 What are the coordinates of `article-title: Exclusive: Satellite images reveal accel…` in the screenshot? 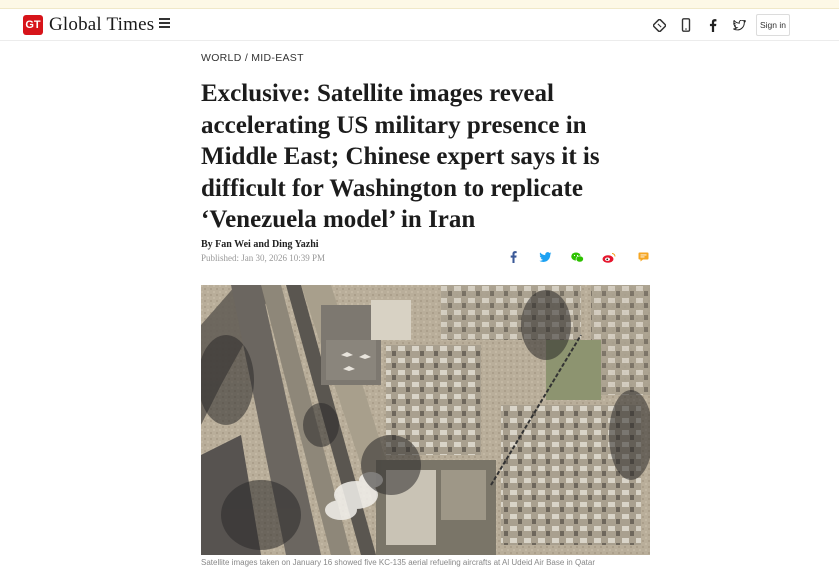 It's located at (400, 156).